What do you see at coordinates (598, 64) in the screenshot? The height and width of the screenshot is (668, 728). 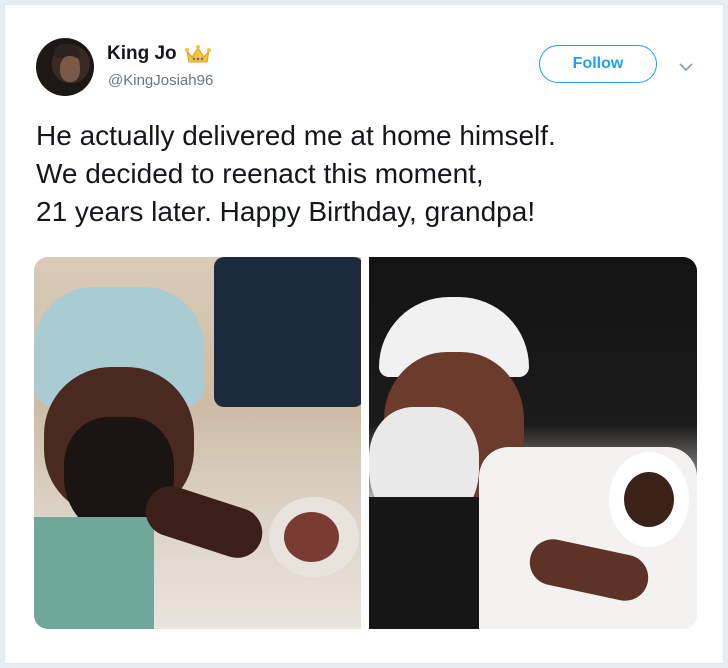 I see `follow-button: Follow` at bounding box center [598, 64].